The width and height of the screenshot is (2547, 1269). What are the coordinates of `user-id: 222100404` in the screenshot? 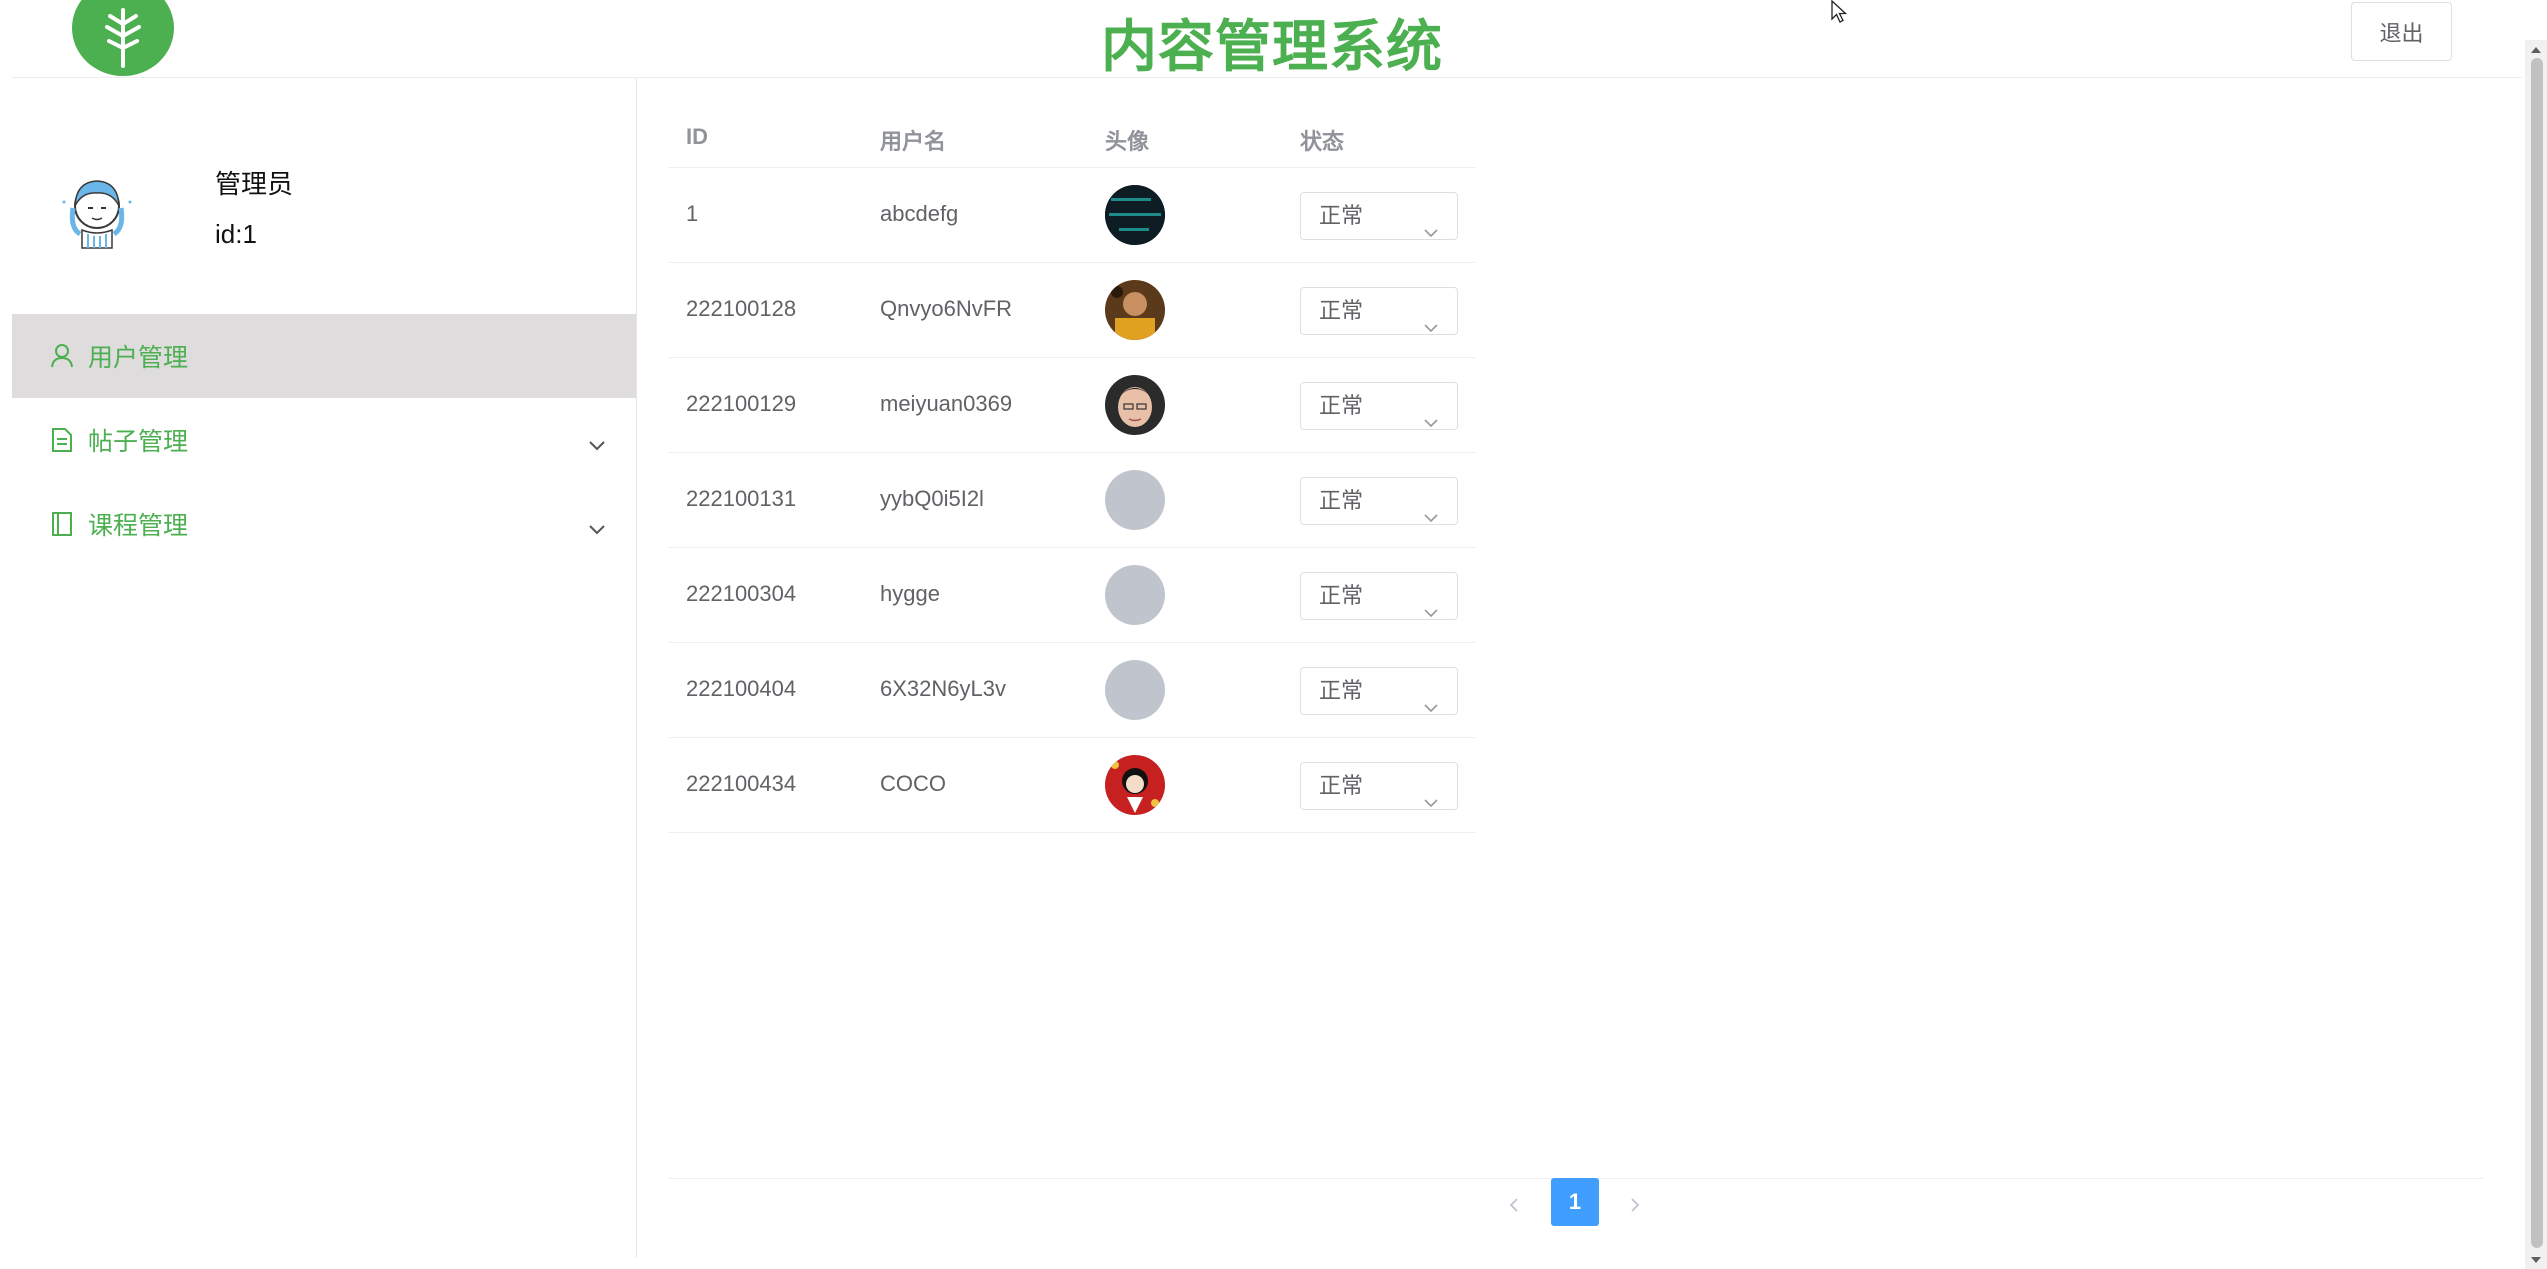 It's located at (741, 688).